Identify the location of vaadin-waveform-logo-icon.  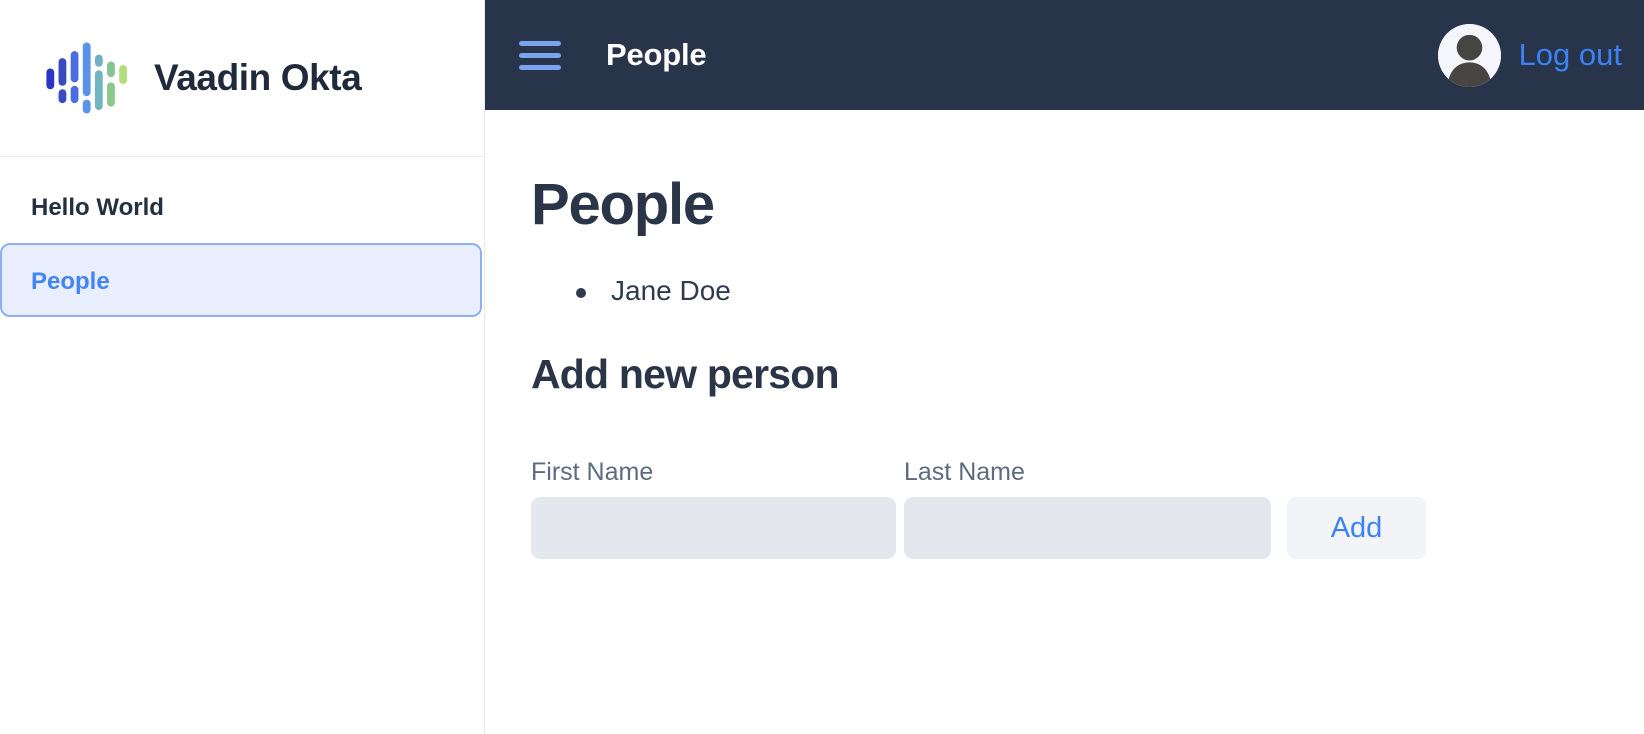
(86, 78).